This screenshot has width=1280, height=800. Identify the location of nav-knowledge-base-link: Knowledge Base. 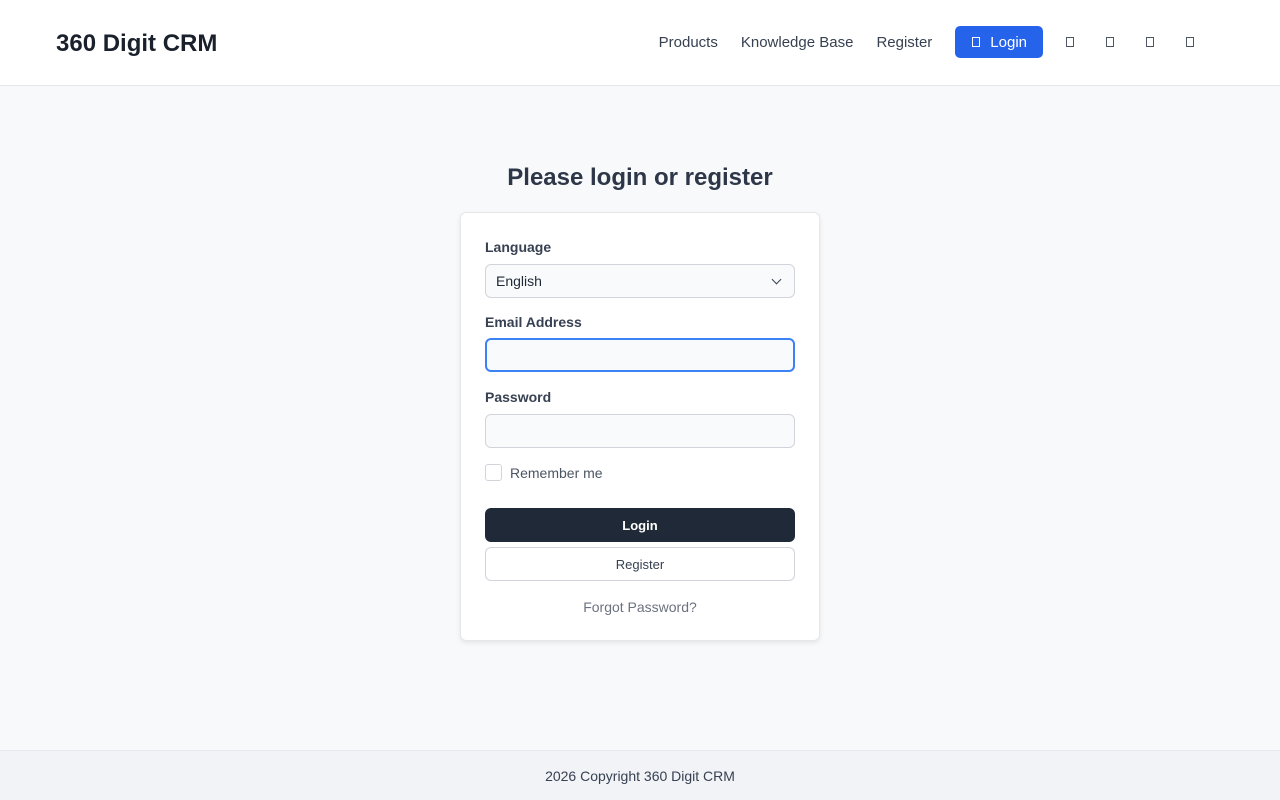
(797, 42).